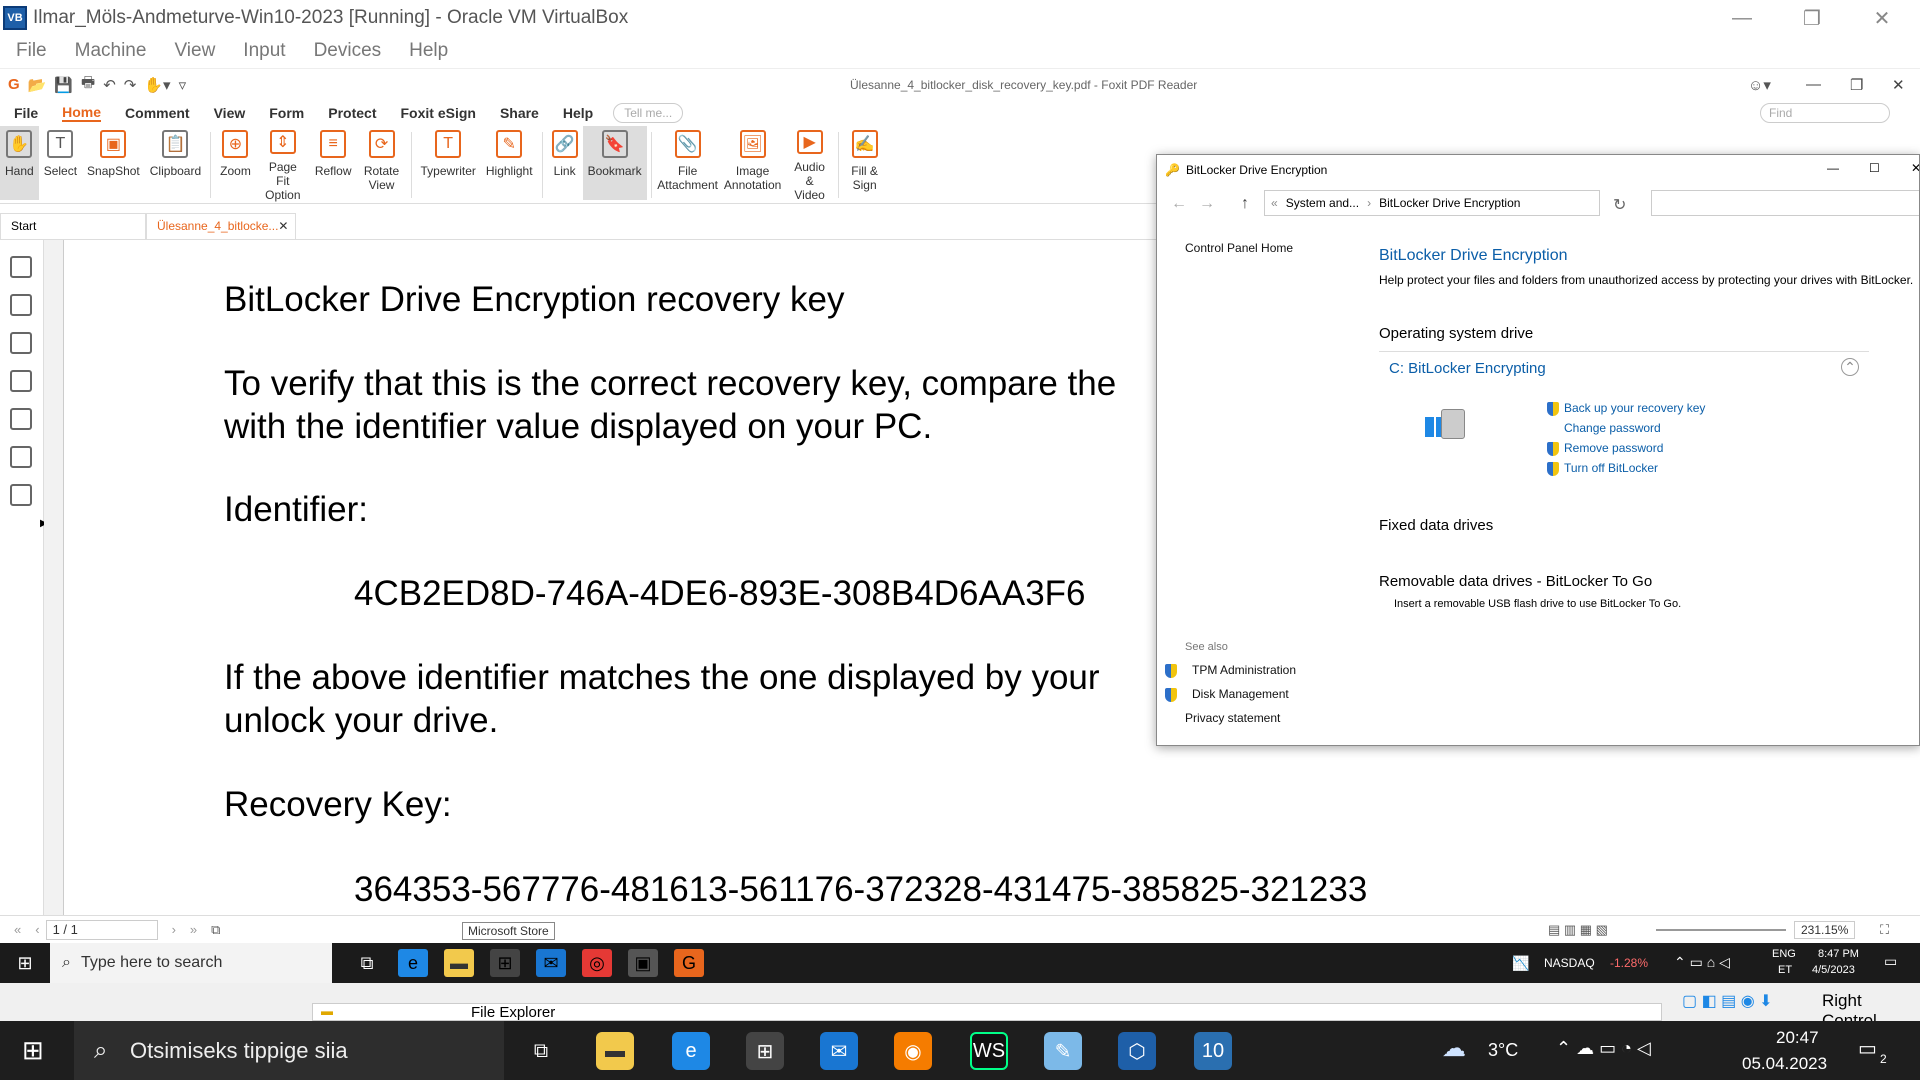 Image resolution: width=1920 pixels, height=1080 pixels. What do you see at coordinates (21, 419) in the screenshot?
I see `attachments-panel-icon` at bounding box center [21, 419].